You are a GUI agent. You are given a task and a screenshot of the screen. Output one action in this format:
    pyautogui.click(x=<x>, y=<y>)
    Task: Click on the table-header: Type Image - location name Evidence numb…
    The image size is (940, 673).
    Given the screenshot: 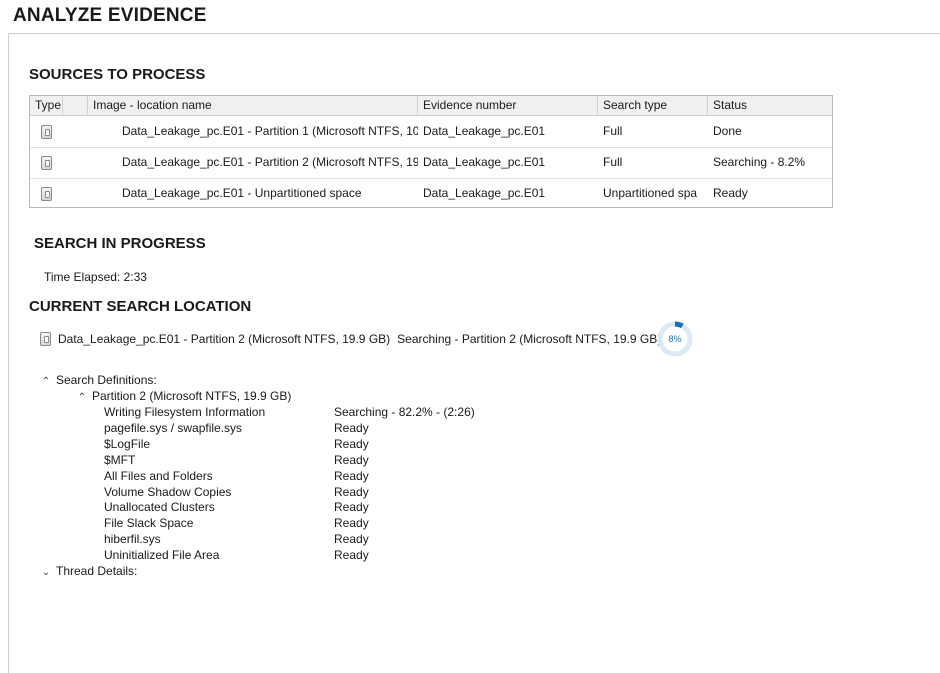 What is the action you would take?
    pyautogui.click(x=431, y=106)
    